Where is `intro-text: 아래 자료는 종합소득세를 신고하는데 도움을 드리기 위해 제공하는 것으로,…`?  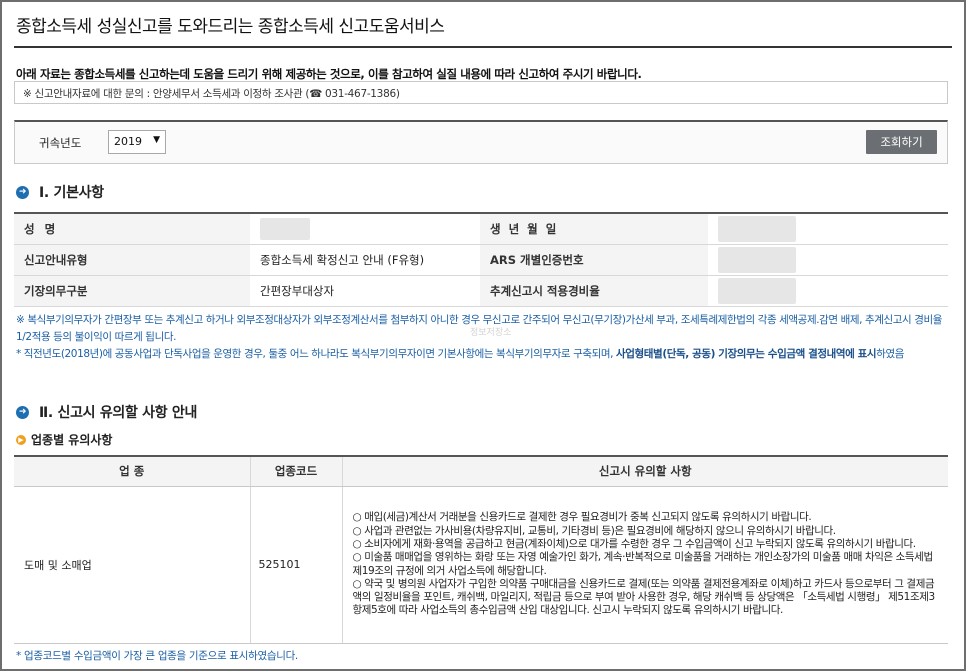 intro-text: 아래 자료는 종합소득세를 신고하는데 도움을 드리기 위해 제공하는 것으로,… is located at coordinates (329, 74).